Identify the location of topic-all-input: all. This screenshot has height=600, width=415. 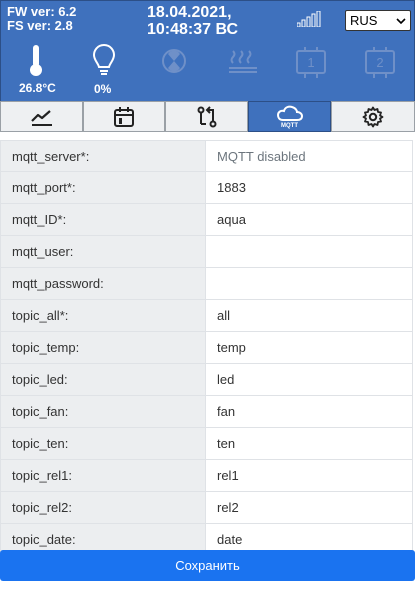
(309, 315).